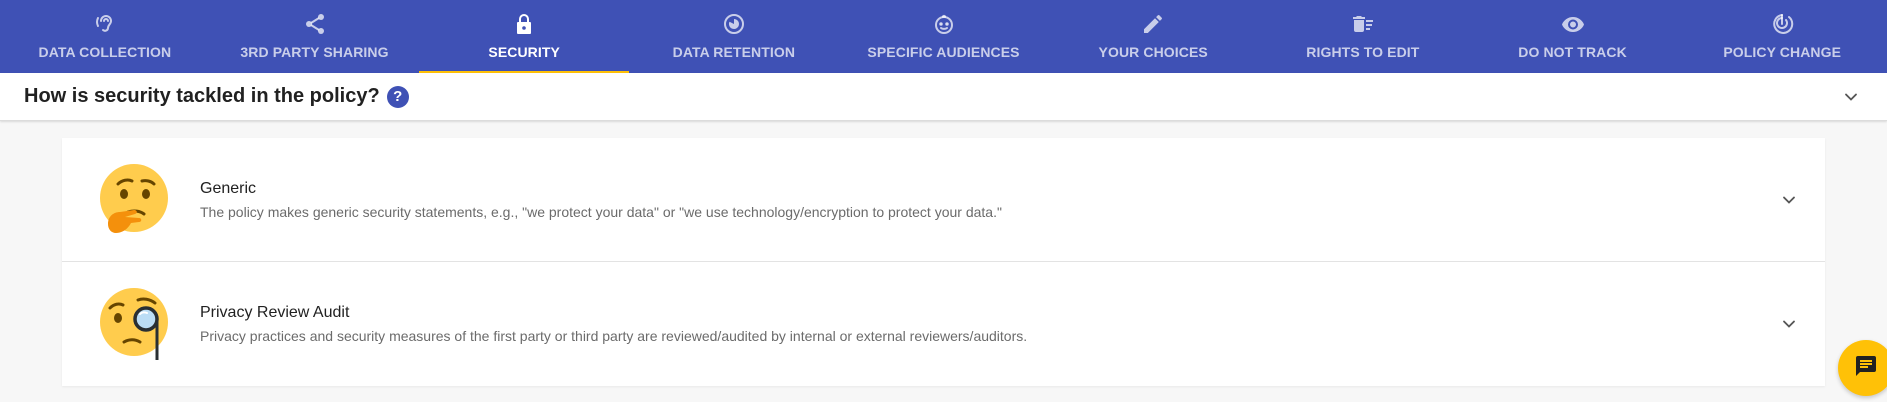 The height and width of the screenshot is (402, 1887). I want to click on answer-title: Generic, so click(228, 188).